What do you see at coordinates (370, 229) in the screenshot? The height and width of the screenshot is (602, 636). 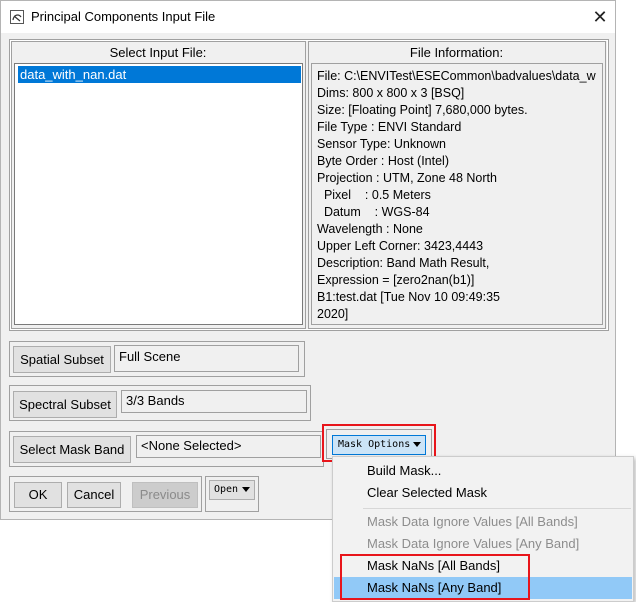 I see `info-line-wavelength: Wavelength : None` at bounding box center [370, 229].